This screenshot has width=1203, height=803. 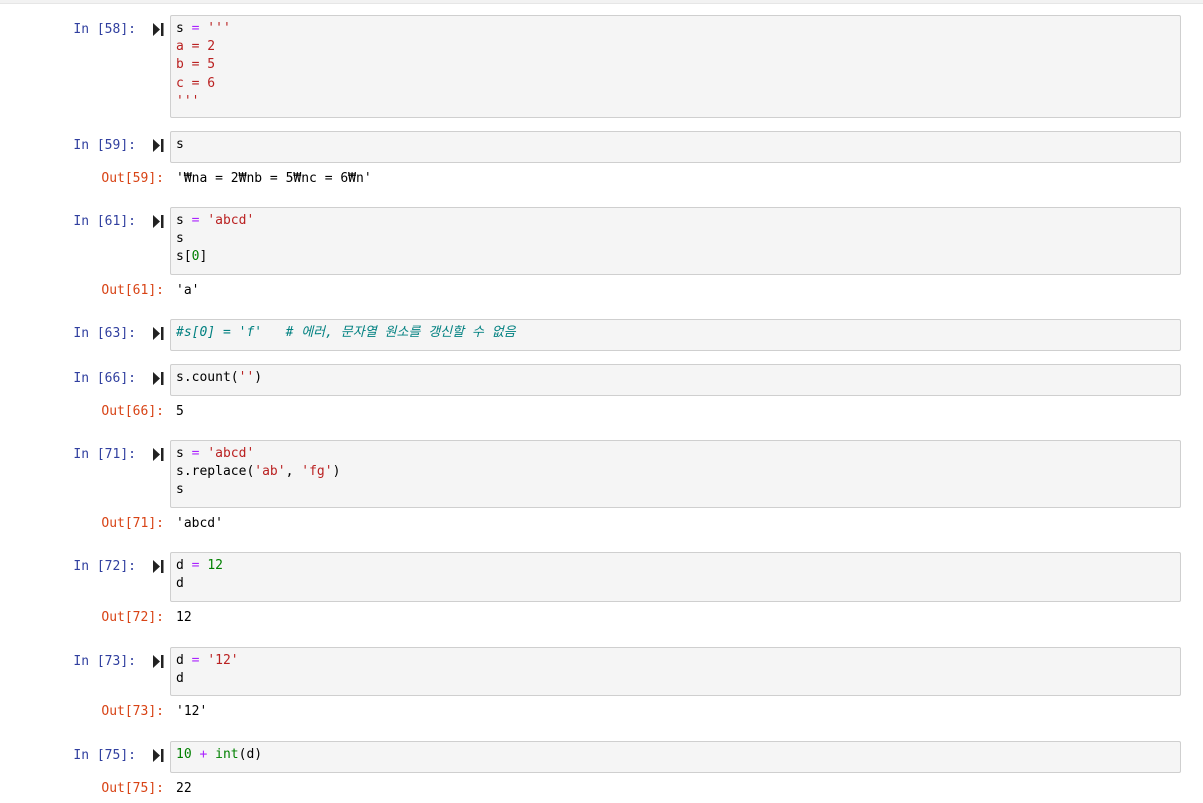 I want to click on code-cell-input: s, so click(x=675, y=147).